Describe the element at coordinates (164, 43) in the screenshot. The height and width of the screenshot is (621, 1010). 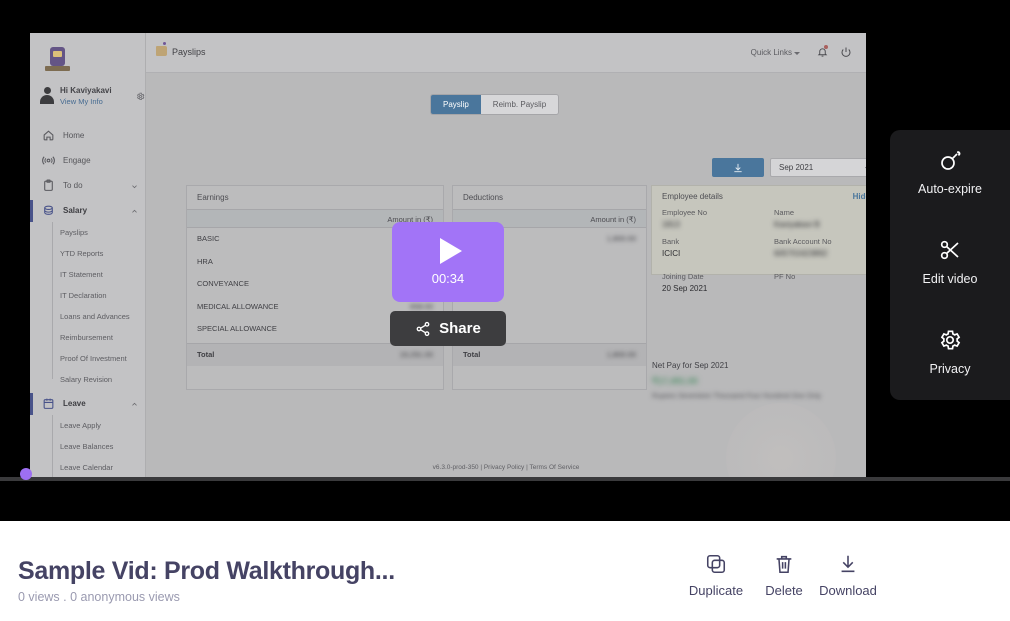
I see `folder-badge-dot` at that location.